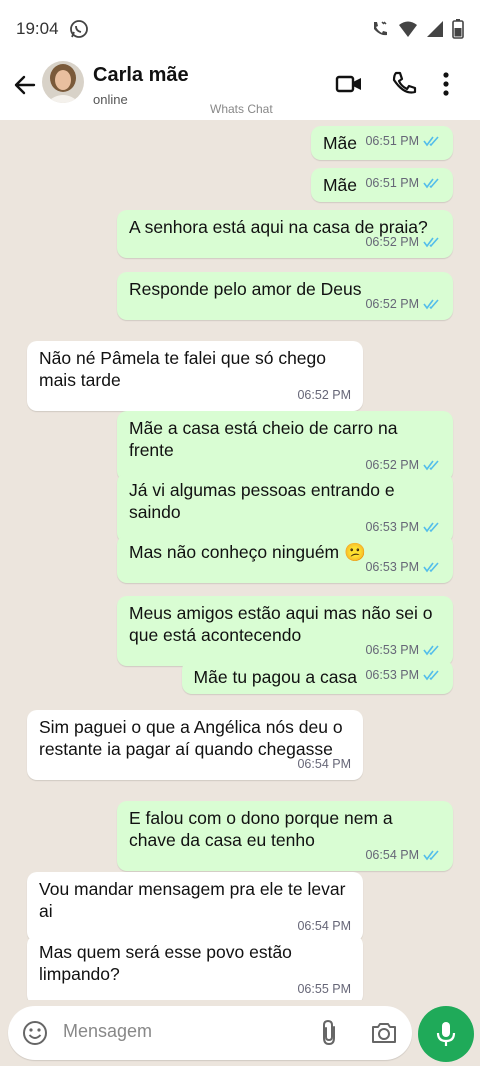 The width and height of the screenshot is (480, 1066). I want to click on message-outgoing: Responde pelo amor de Deus 06:52 PM, so click(285, 296).